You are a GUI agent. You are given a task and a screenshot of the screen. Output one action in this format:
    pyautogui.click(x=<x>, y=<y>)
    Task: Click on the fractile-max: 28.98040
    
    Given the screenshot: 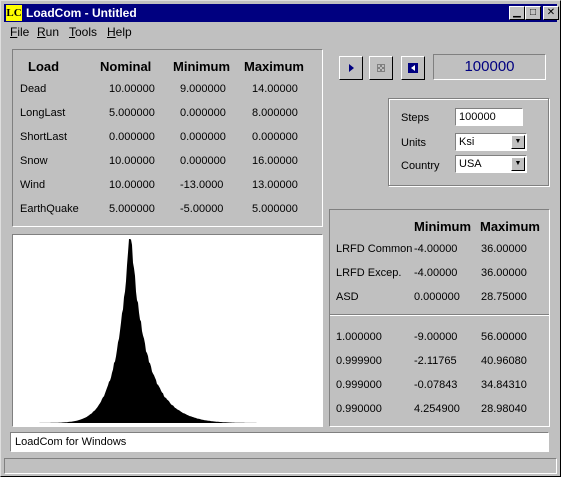 What is the action you would take?
    pyautogui.click(x=504, y=409)
    